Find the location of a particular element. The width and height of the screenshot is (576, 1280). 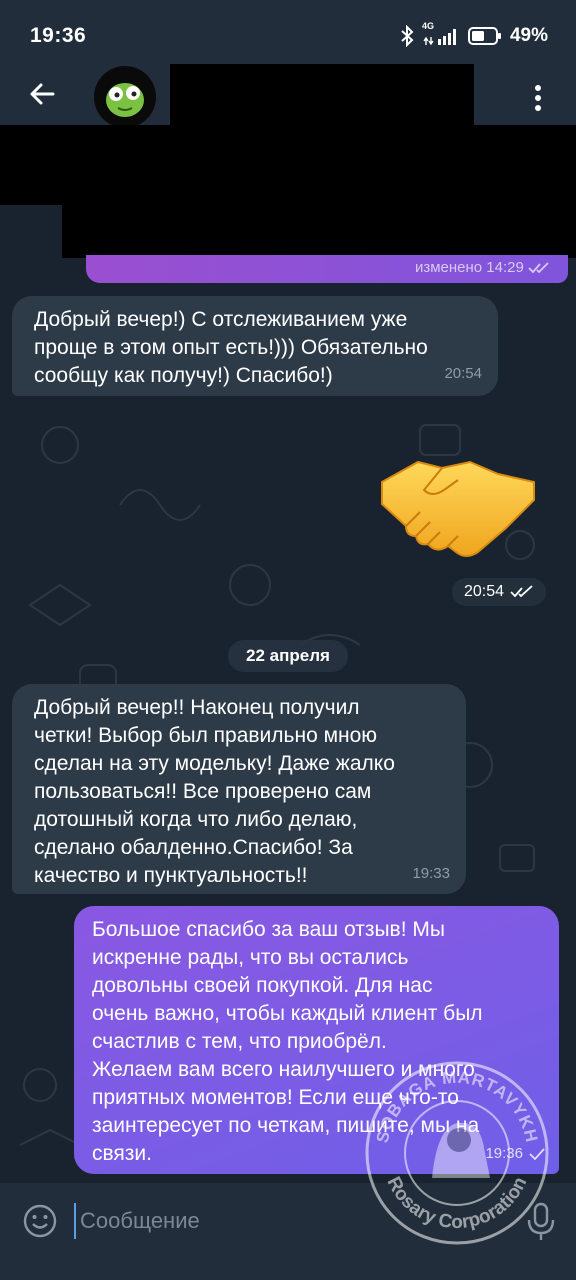

message-line: довольны своей покупкой. Для нас is located at coordinates (262, 985).